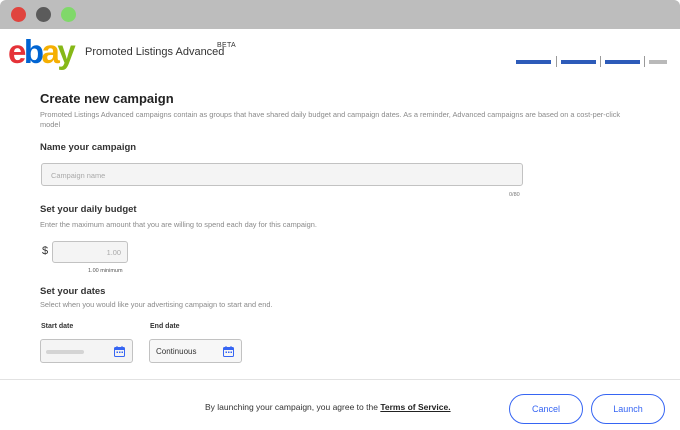 Image resolution: width=680 pixels, height=430 pixels. What do you see at coordinates (88, 209) in the screenshot?
I see `budget-section-title: Set your daily budget` at bounding box center [88, 209].